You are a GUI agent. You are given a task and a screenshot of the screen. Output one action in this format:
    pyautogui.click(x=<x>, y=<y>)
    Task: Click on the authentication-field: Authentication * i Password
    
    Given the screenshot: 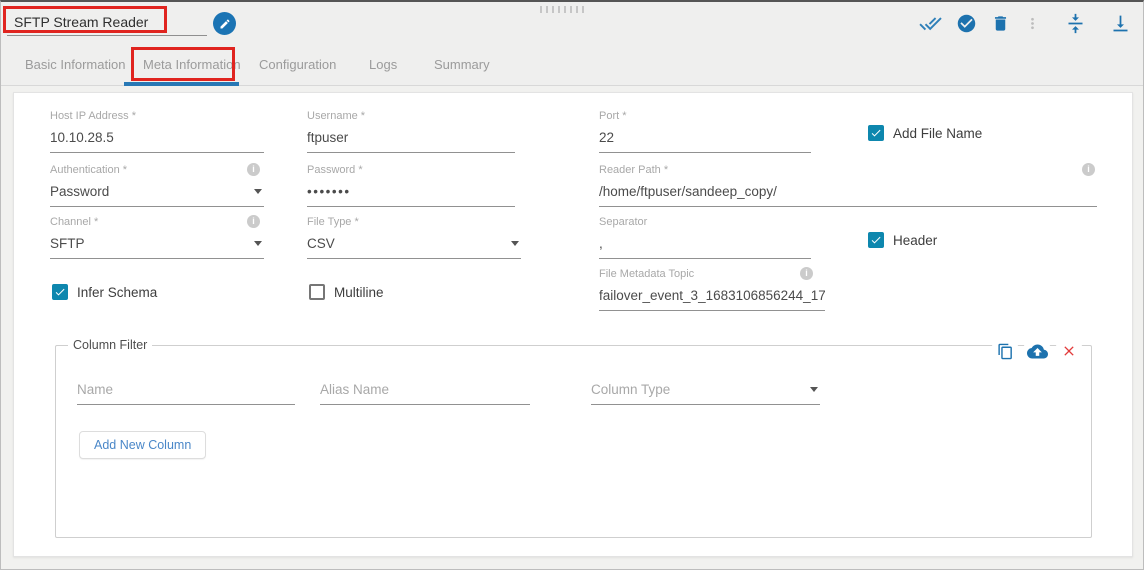 What is the action you would take?
    pyautogui.click(x=157, y=185)
    